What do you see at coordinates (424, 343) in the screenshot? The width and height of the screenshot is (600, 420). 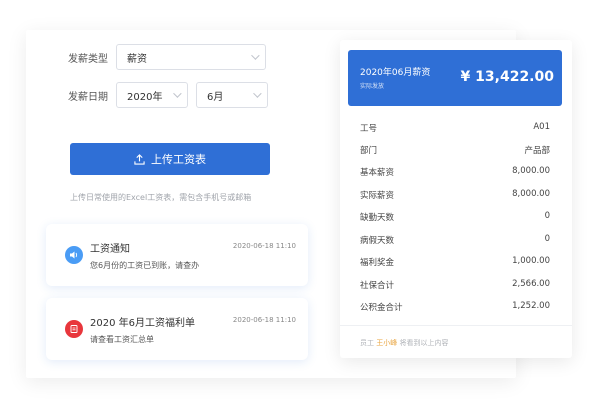 I see `footer-suffix: 将看到以上内容` at bounding box center [424, 343].